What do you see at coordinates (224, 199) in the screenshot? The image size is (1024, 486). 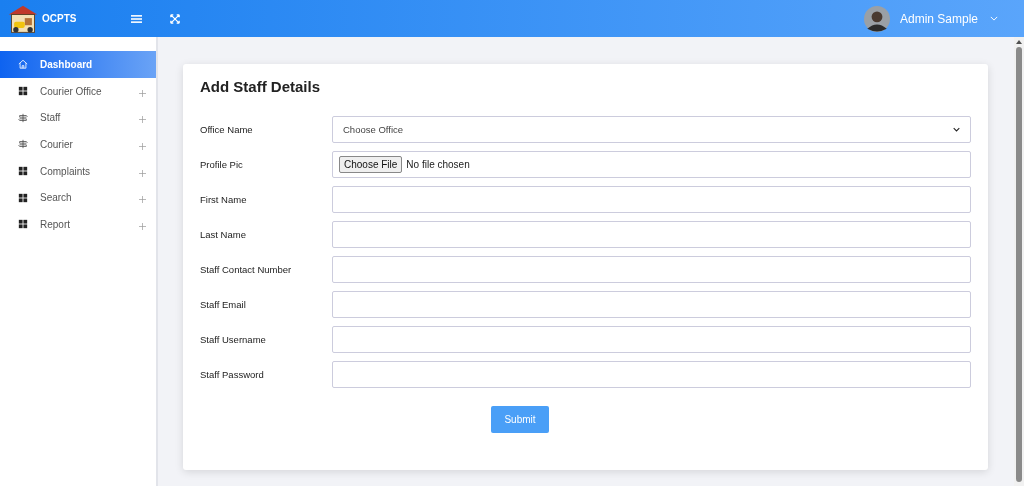 I see `field-label: First Name` at bounding box center [224, 199].